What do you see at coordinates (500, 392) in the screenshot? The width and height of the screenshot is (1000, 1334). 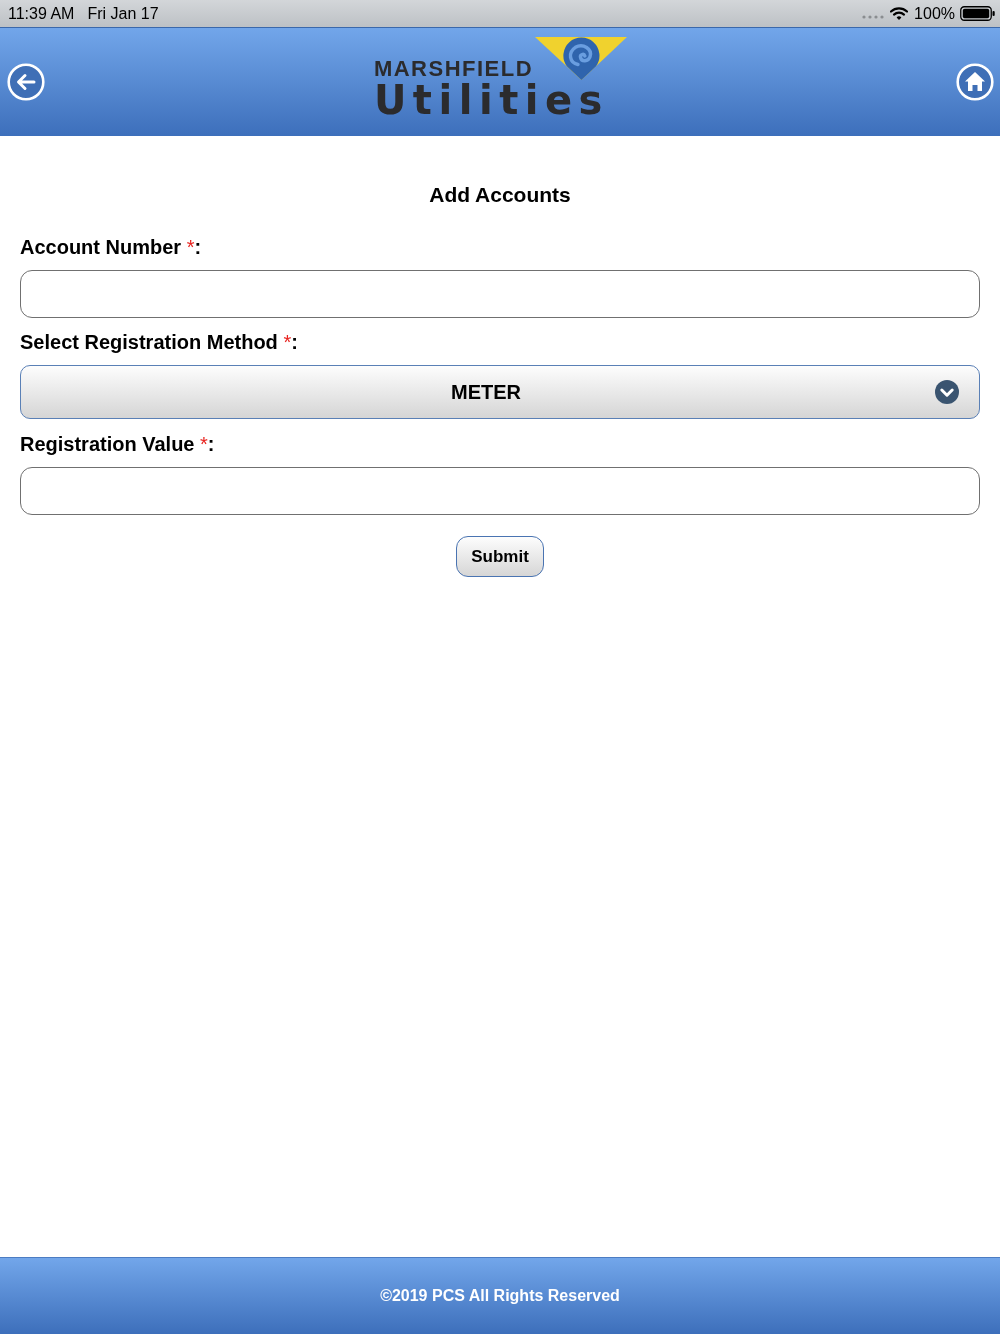 I see `dropdown-select: METER` at bounding box center [500, 392].